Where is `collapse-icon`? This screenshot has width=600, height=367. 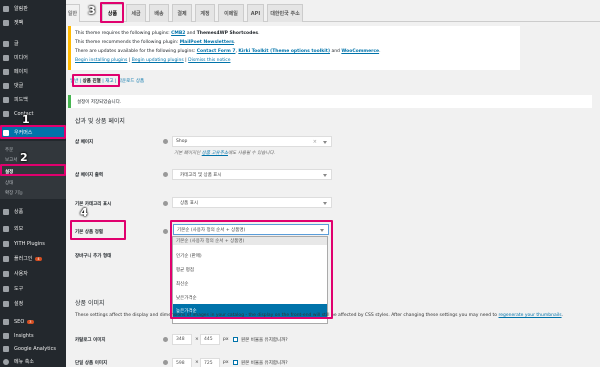
collapse-icon is located at coordinates (6, 361).